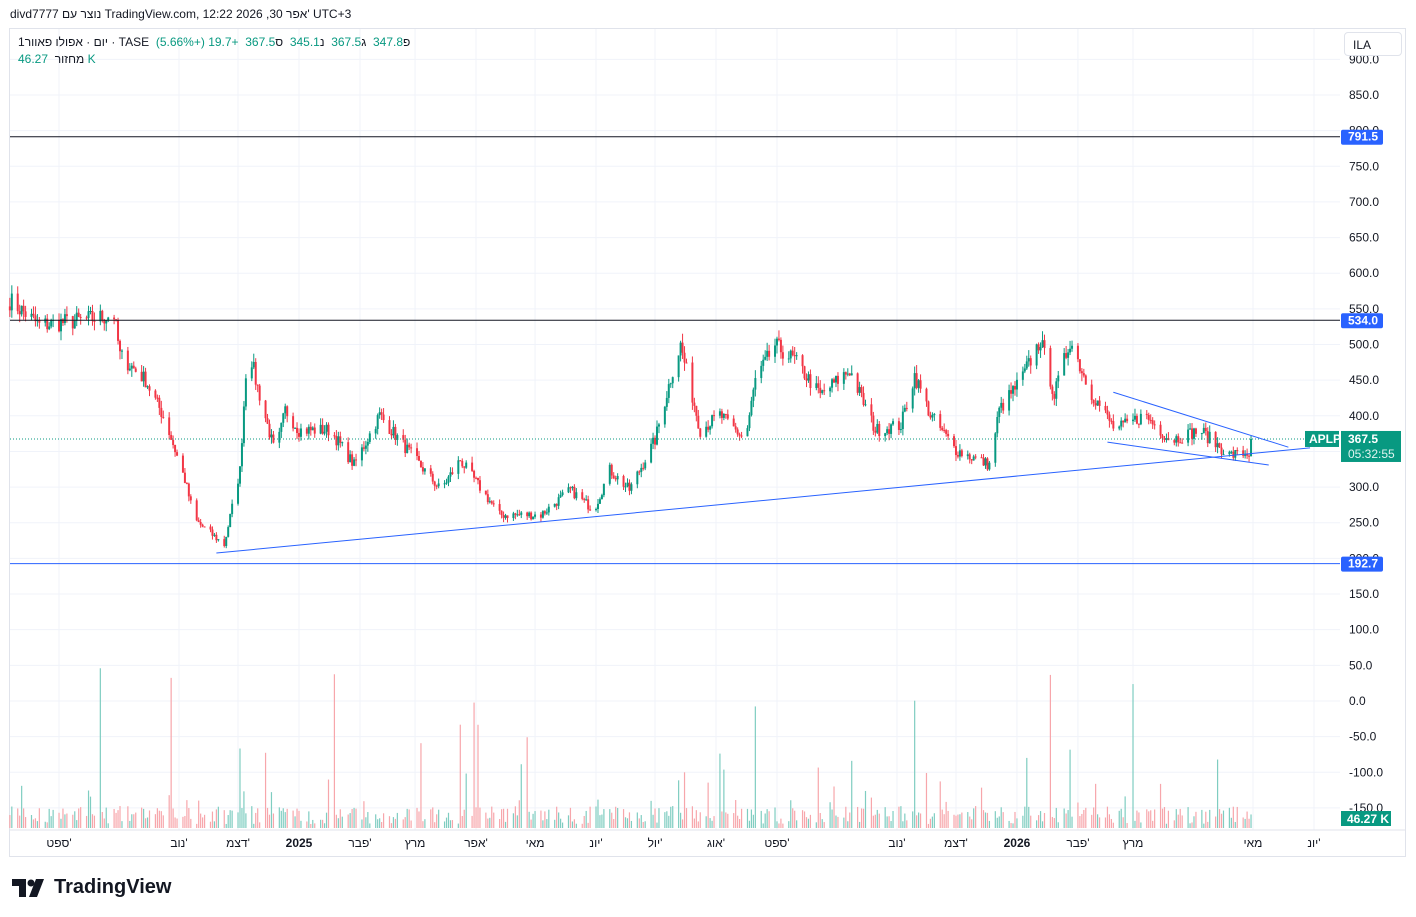 This screenshot has width=1416, height=917. Describe the element at coordinates (279, 42) in the screenshot. I see `close-label: ס` at that location.